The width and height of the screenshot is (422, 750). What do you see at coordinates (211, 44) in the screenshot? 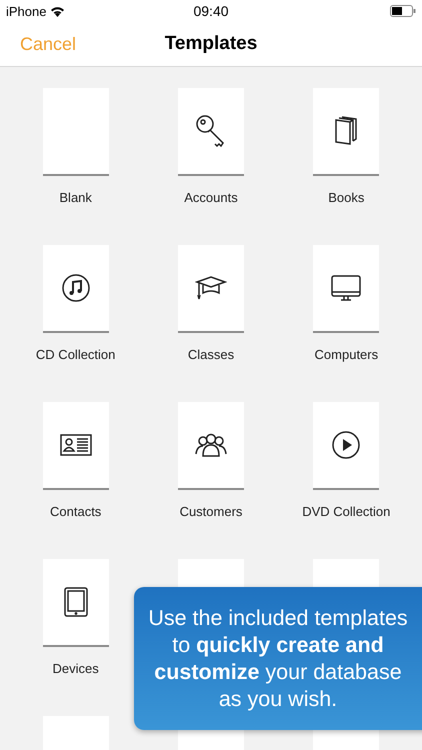
I see `page-title: Templates` at bounding box center [211, 44].